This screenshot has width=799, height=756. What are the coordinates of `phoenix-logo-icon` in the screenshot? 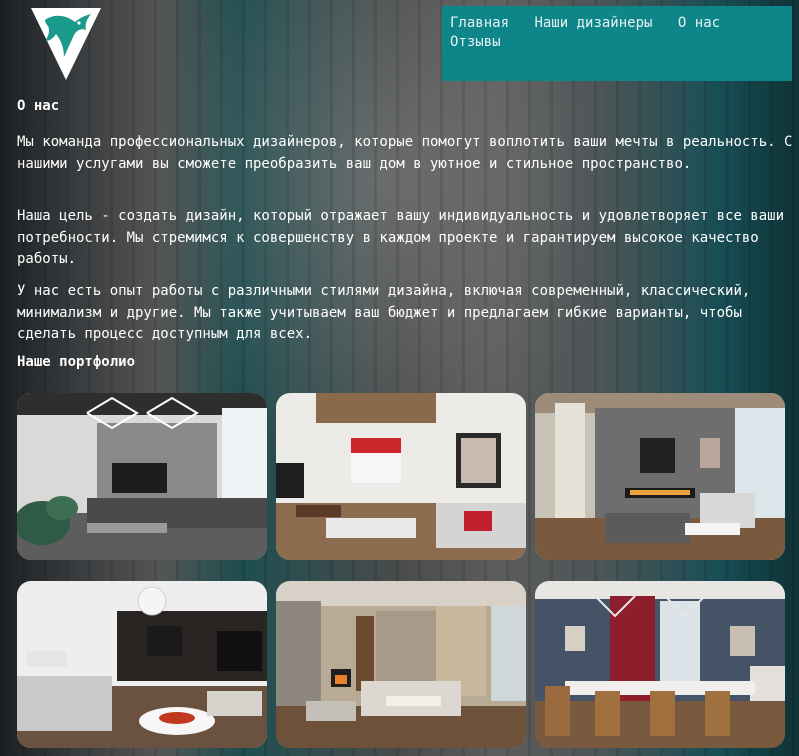 It's located at (66, 44).